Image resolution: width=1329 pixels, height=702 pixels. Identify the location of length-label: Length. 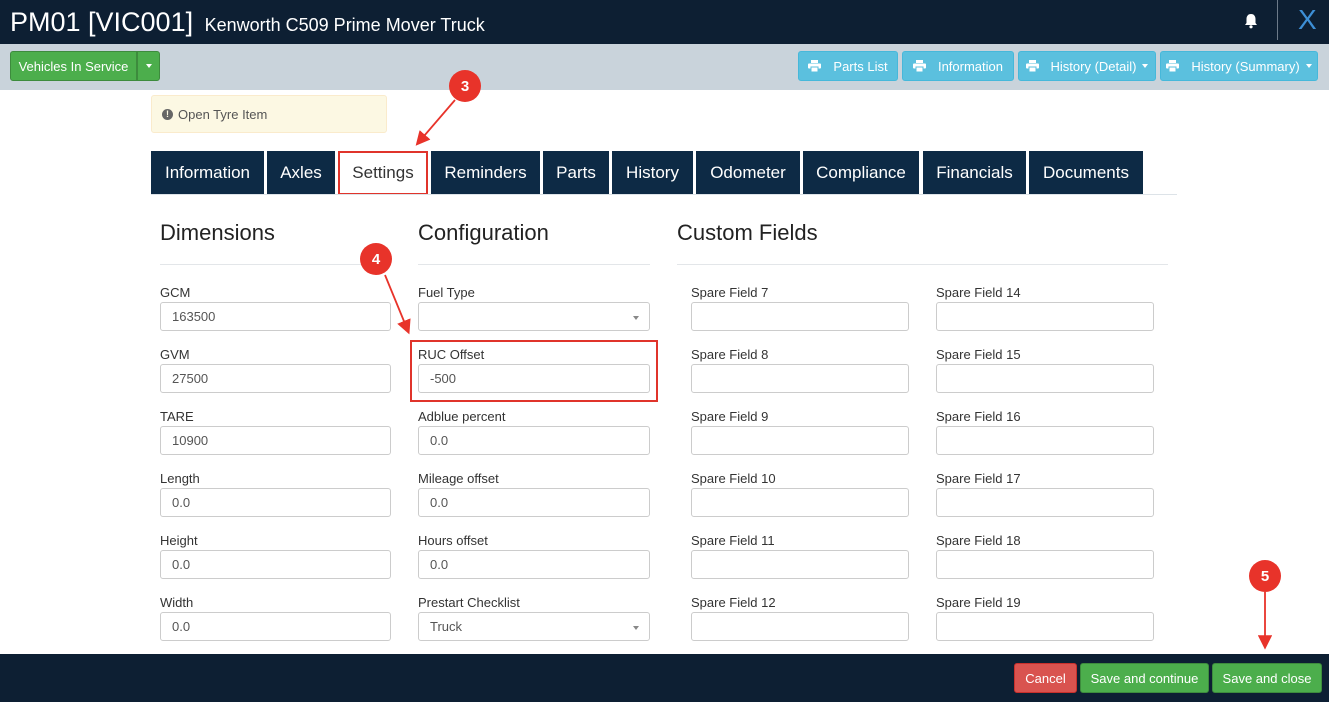
(180, 478).